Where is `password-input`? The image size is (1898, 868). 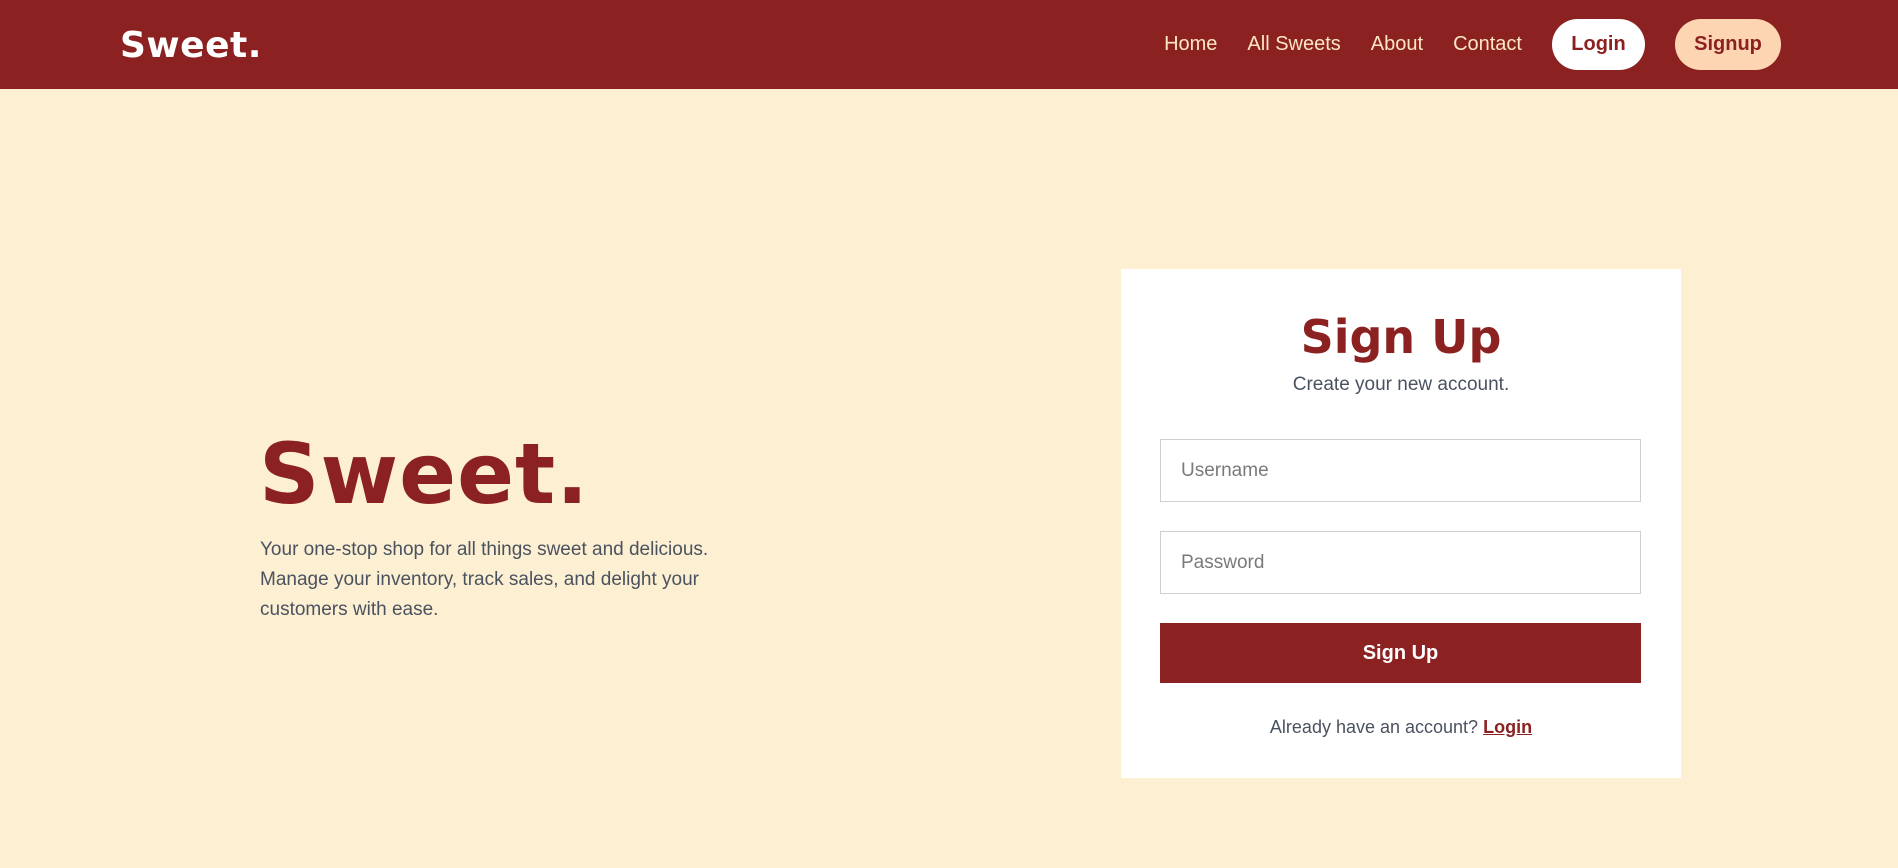 password-input is located at coordinates (1400, 562).